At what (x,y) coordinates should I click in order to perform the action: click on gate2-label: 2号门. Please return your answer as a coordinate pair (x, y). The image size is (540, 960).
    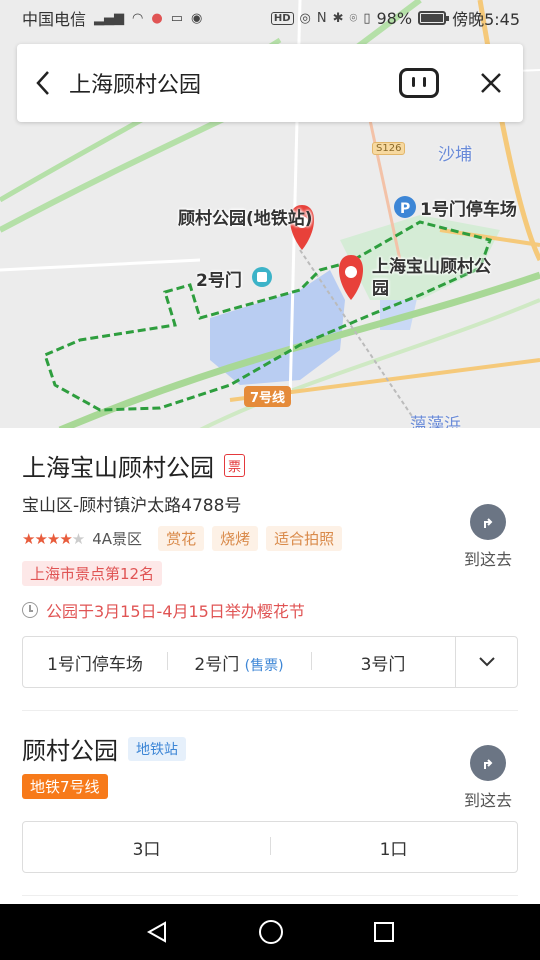
    Looking at the image, I should click on (219, 281).